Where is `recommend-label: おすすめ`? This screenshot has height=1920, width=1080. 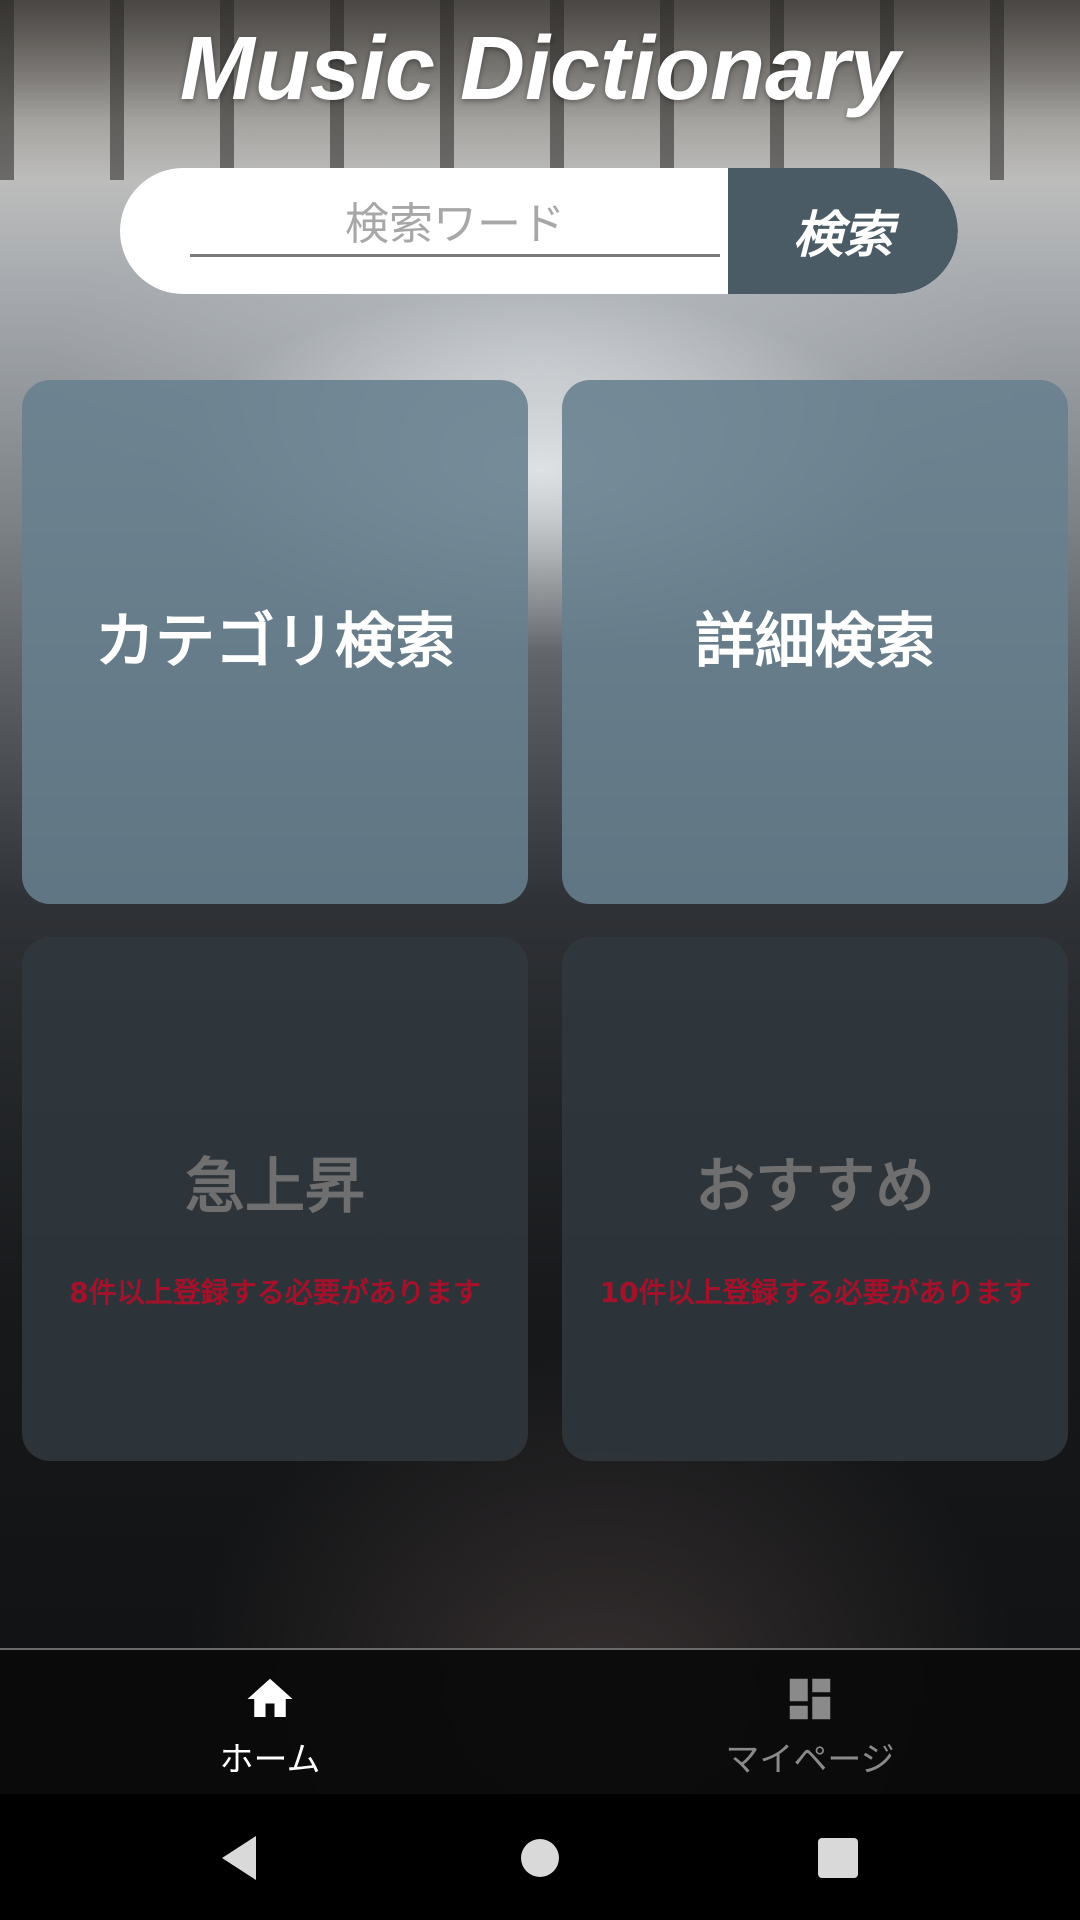
recommend-label: おすすめ is located at coordinates (815, 1187).